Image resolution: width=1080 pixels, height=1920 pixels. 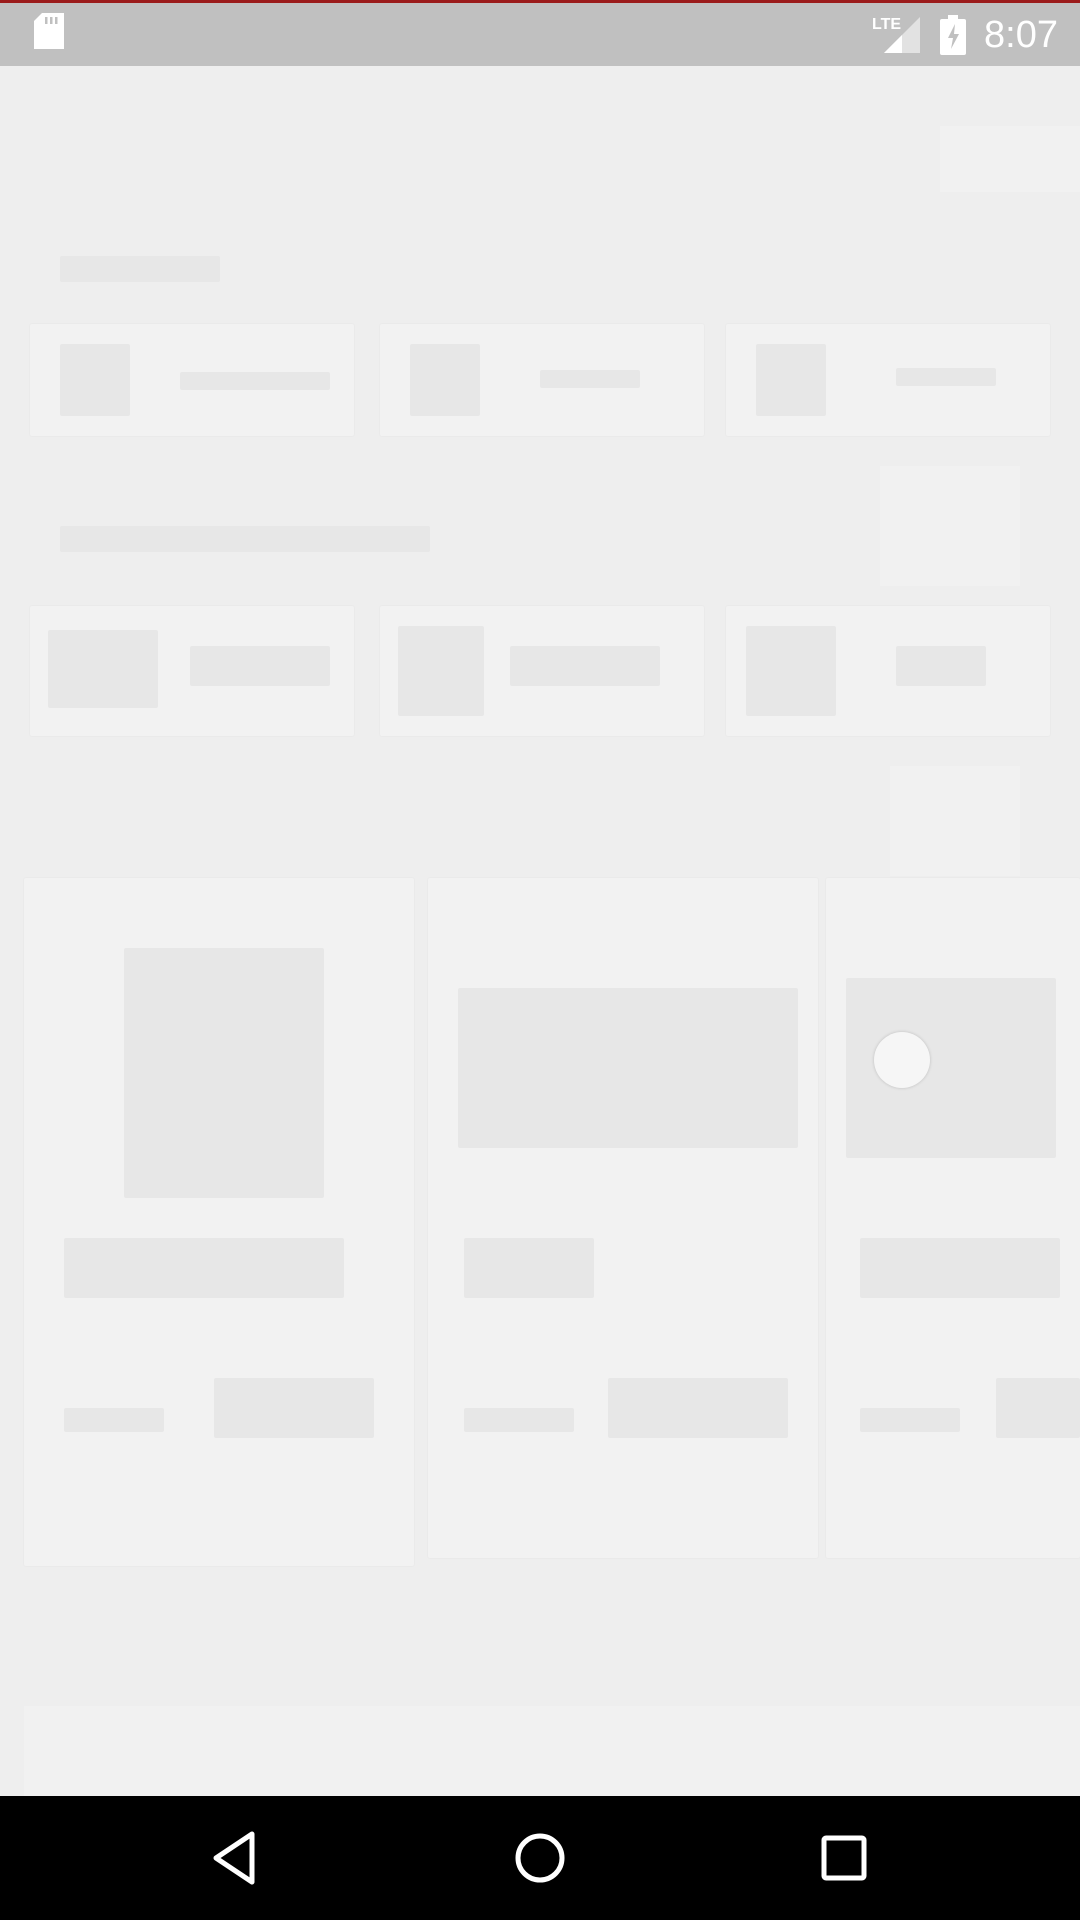 What do you see at coordinates (1021, 34) in the screenshot?
I see `clock-time: 8:07` at bounding box center [1021, 34].